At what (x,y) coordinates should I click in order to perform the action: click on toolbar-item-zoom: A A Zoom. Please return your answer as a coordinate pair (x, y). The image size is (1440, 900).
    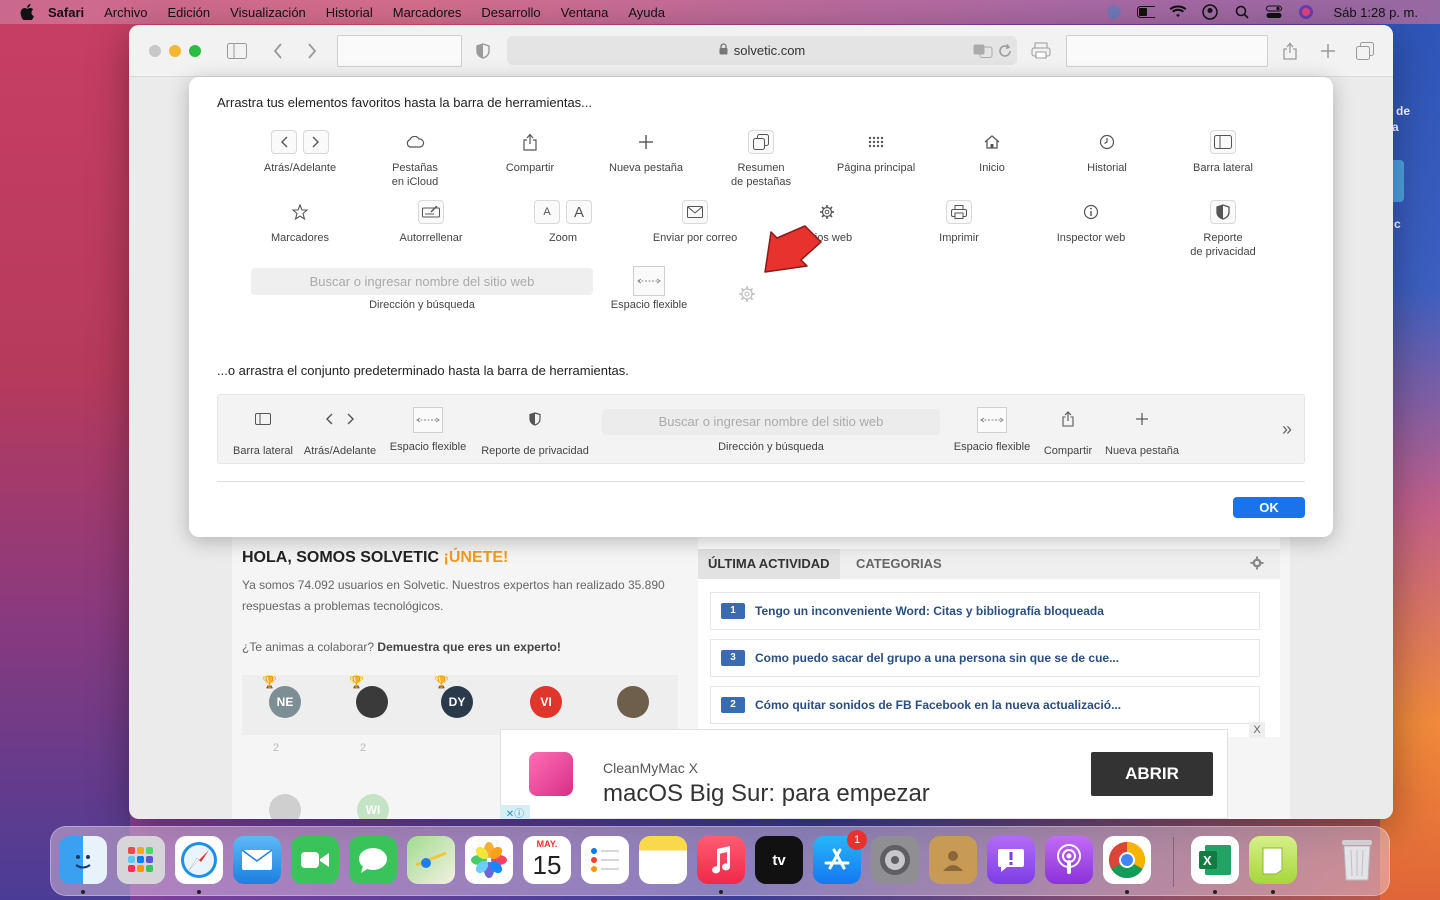
    Looking at the image, I should click on (563, 222).